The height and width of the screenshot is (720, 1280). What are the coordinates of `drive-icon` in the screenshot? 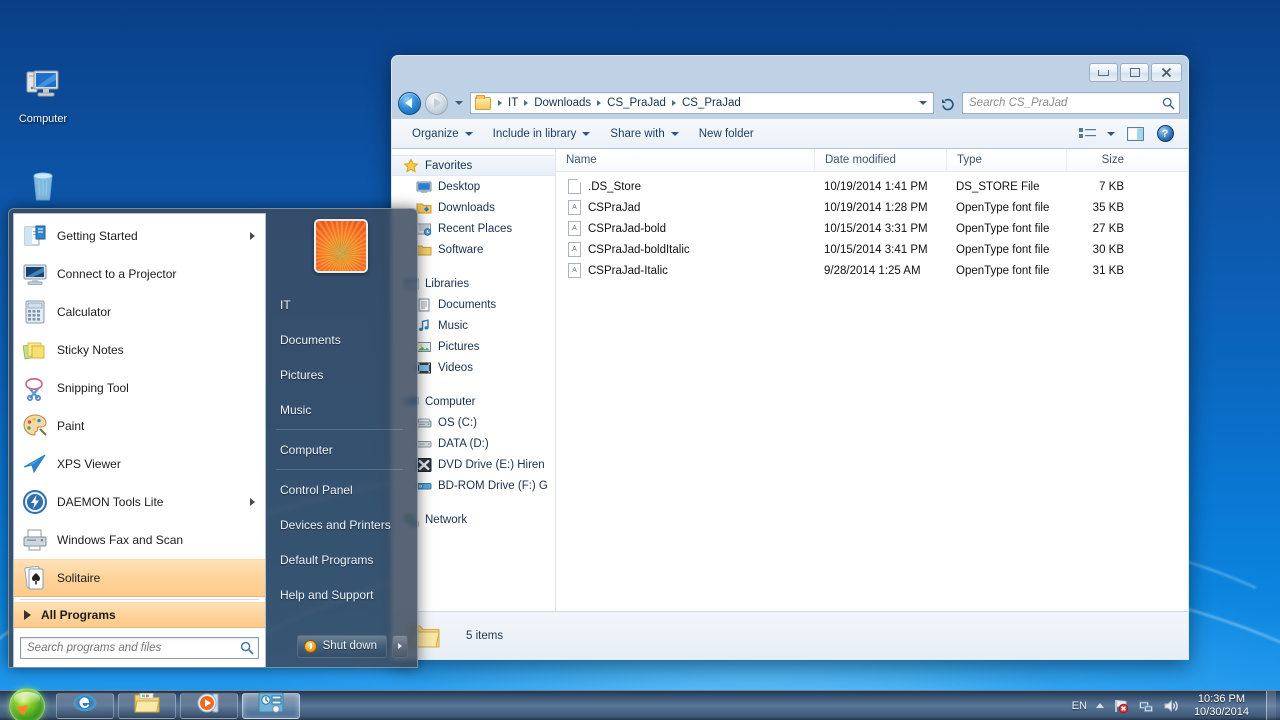 It's located at (424, 444).